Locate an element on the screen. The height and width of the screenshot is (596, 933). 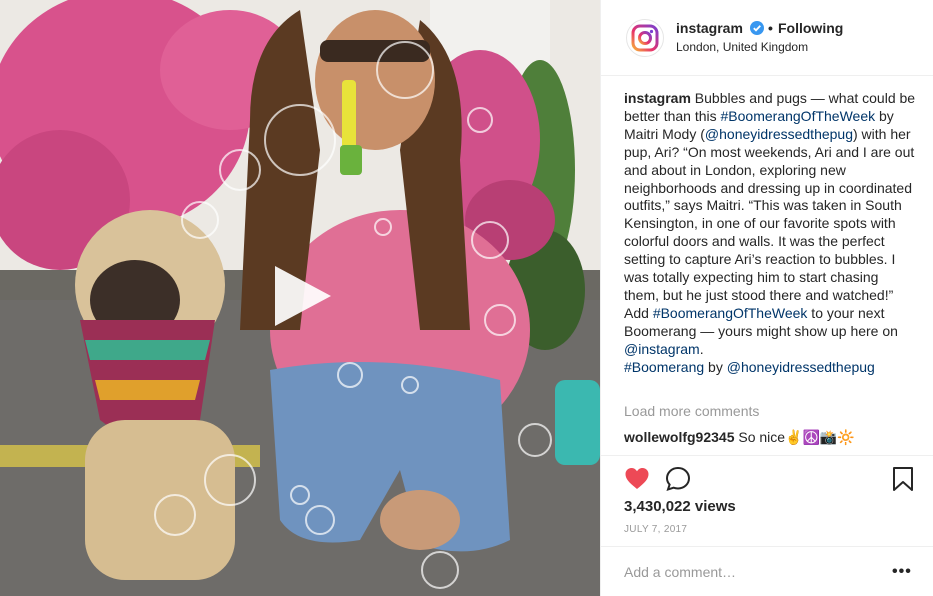
comment-input is located at coordinates (749, 572).